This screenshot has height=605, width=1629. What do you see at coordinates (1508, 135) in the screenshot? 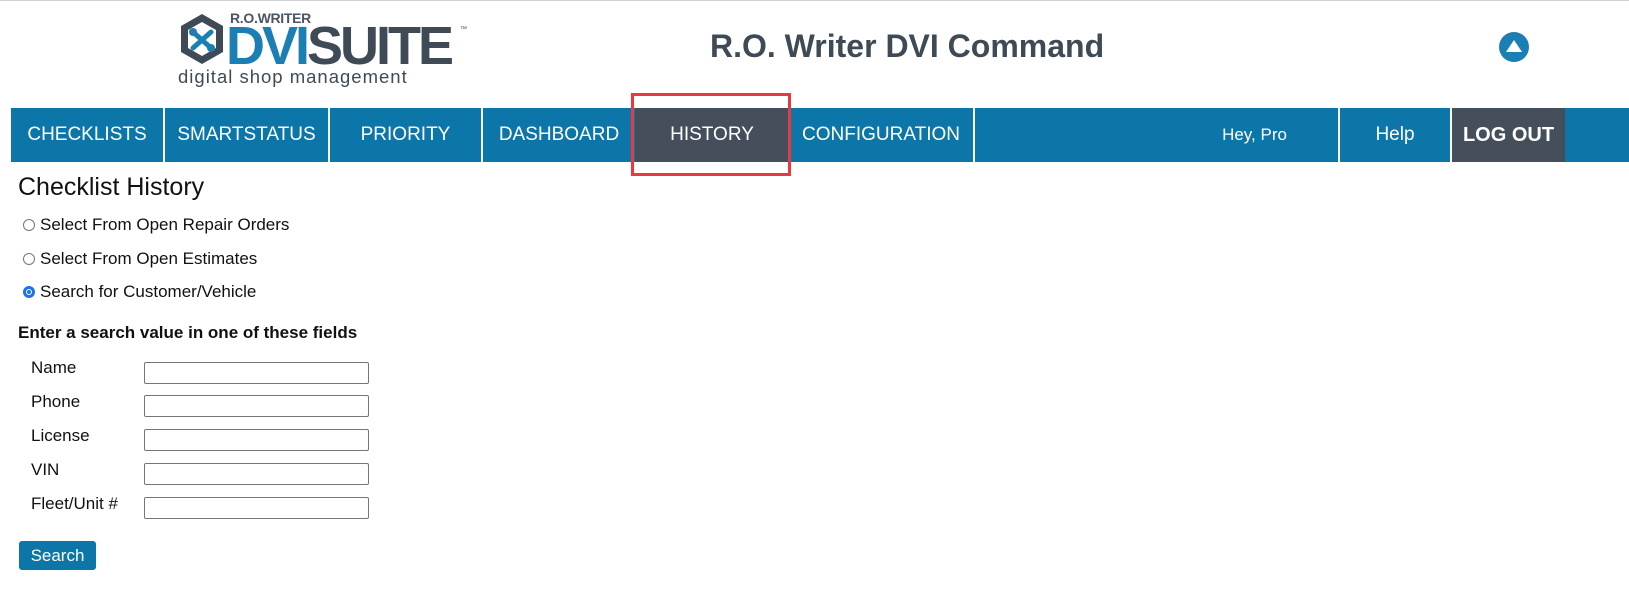
I see `logout-button: LOG OUT` at bounding box center [1508, 135].